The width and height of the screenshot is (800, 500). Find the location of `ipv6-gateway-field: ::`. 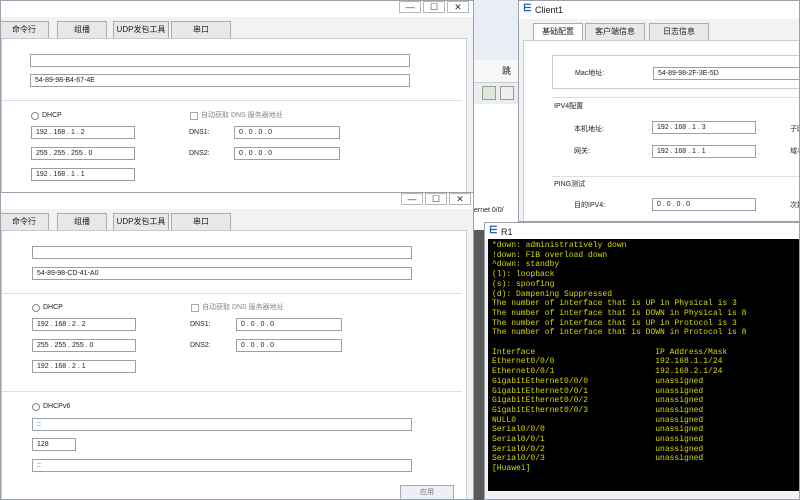

ipv6-gateway-field: :: is located at coordinates (222, 465).